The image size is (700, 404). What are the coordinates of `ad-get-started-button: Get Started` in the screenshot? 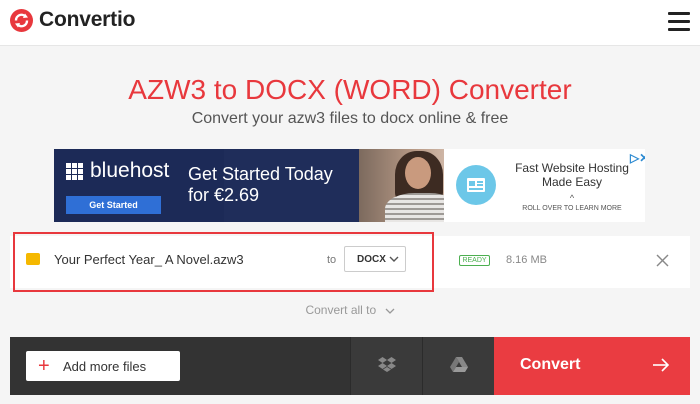 It's located at (113, 205).